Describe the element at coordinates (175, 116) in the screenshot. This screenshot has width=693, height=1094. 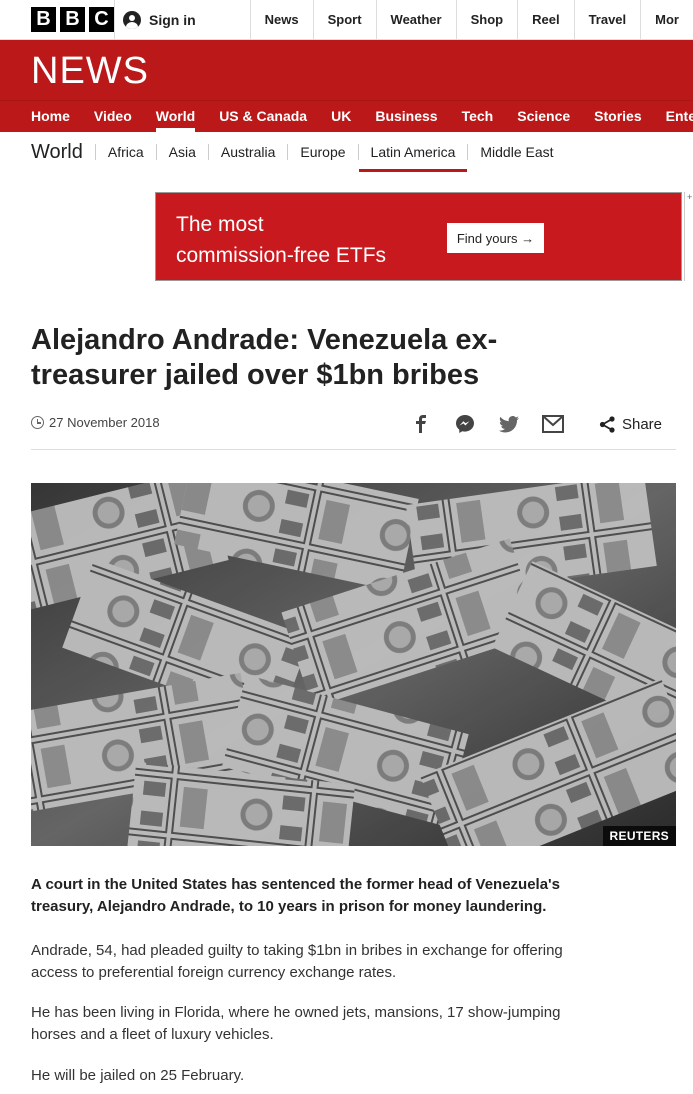
I see `news-nav-world: World` at that location.